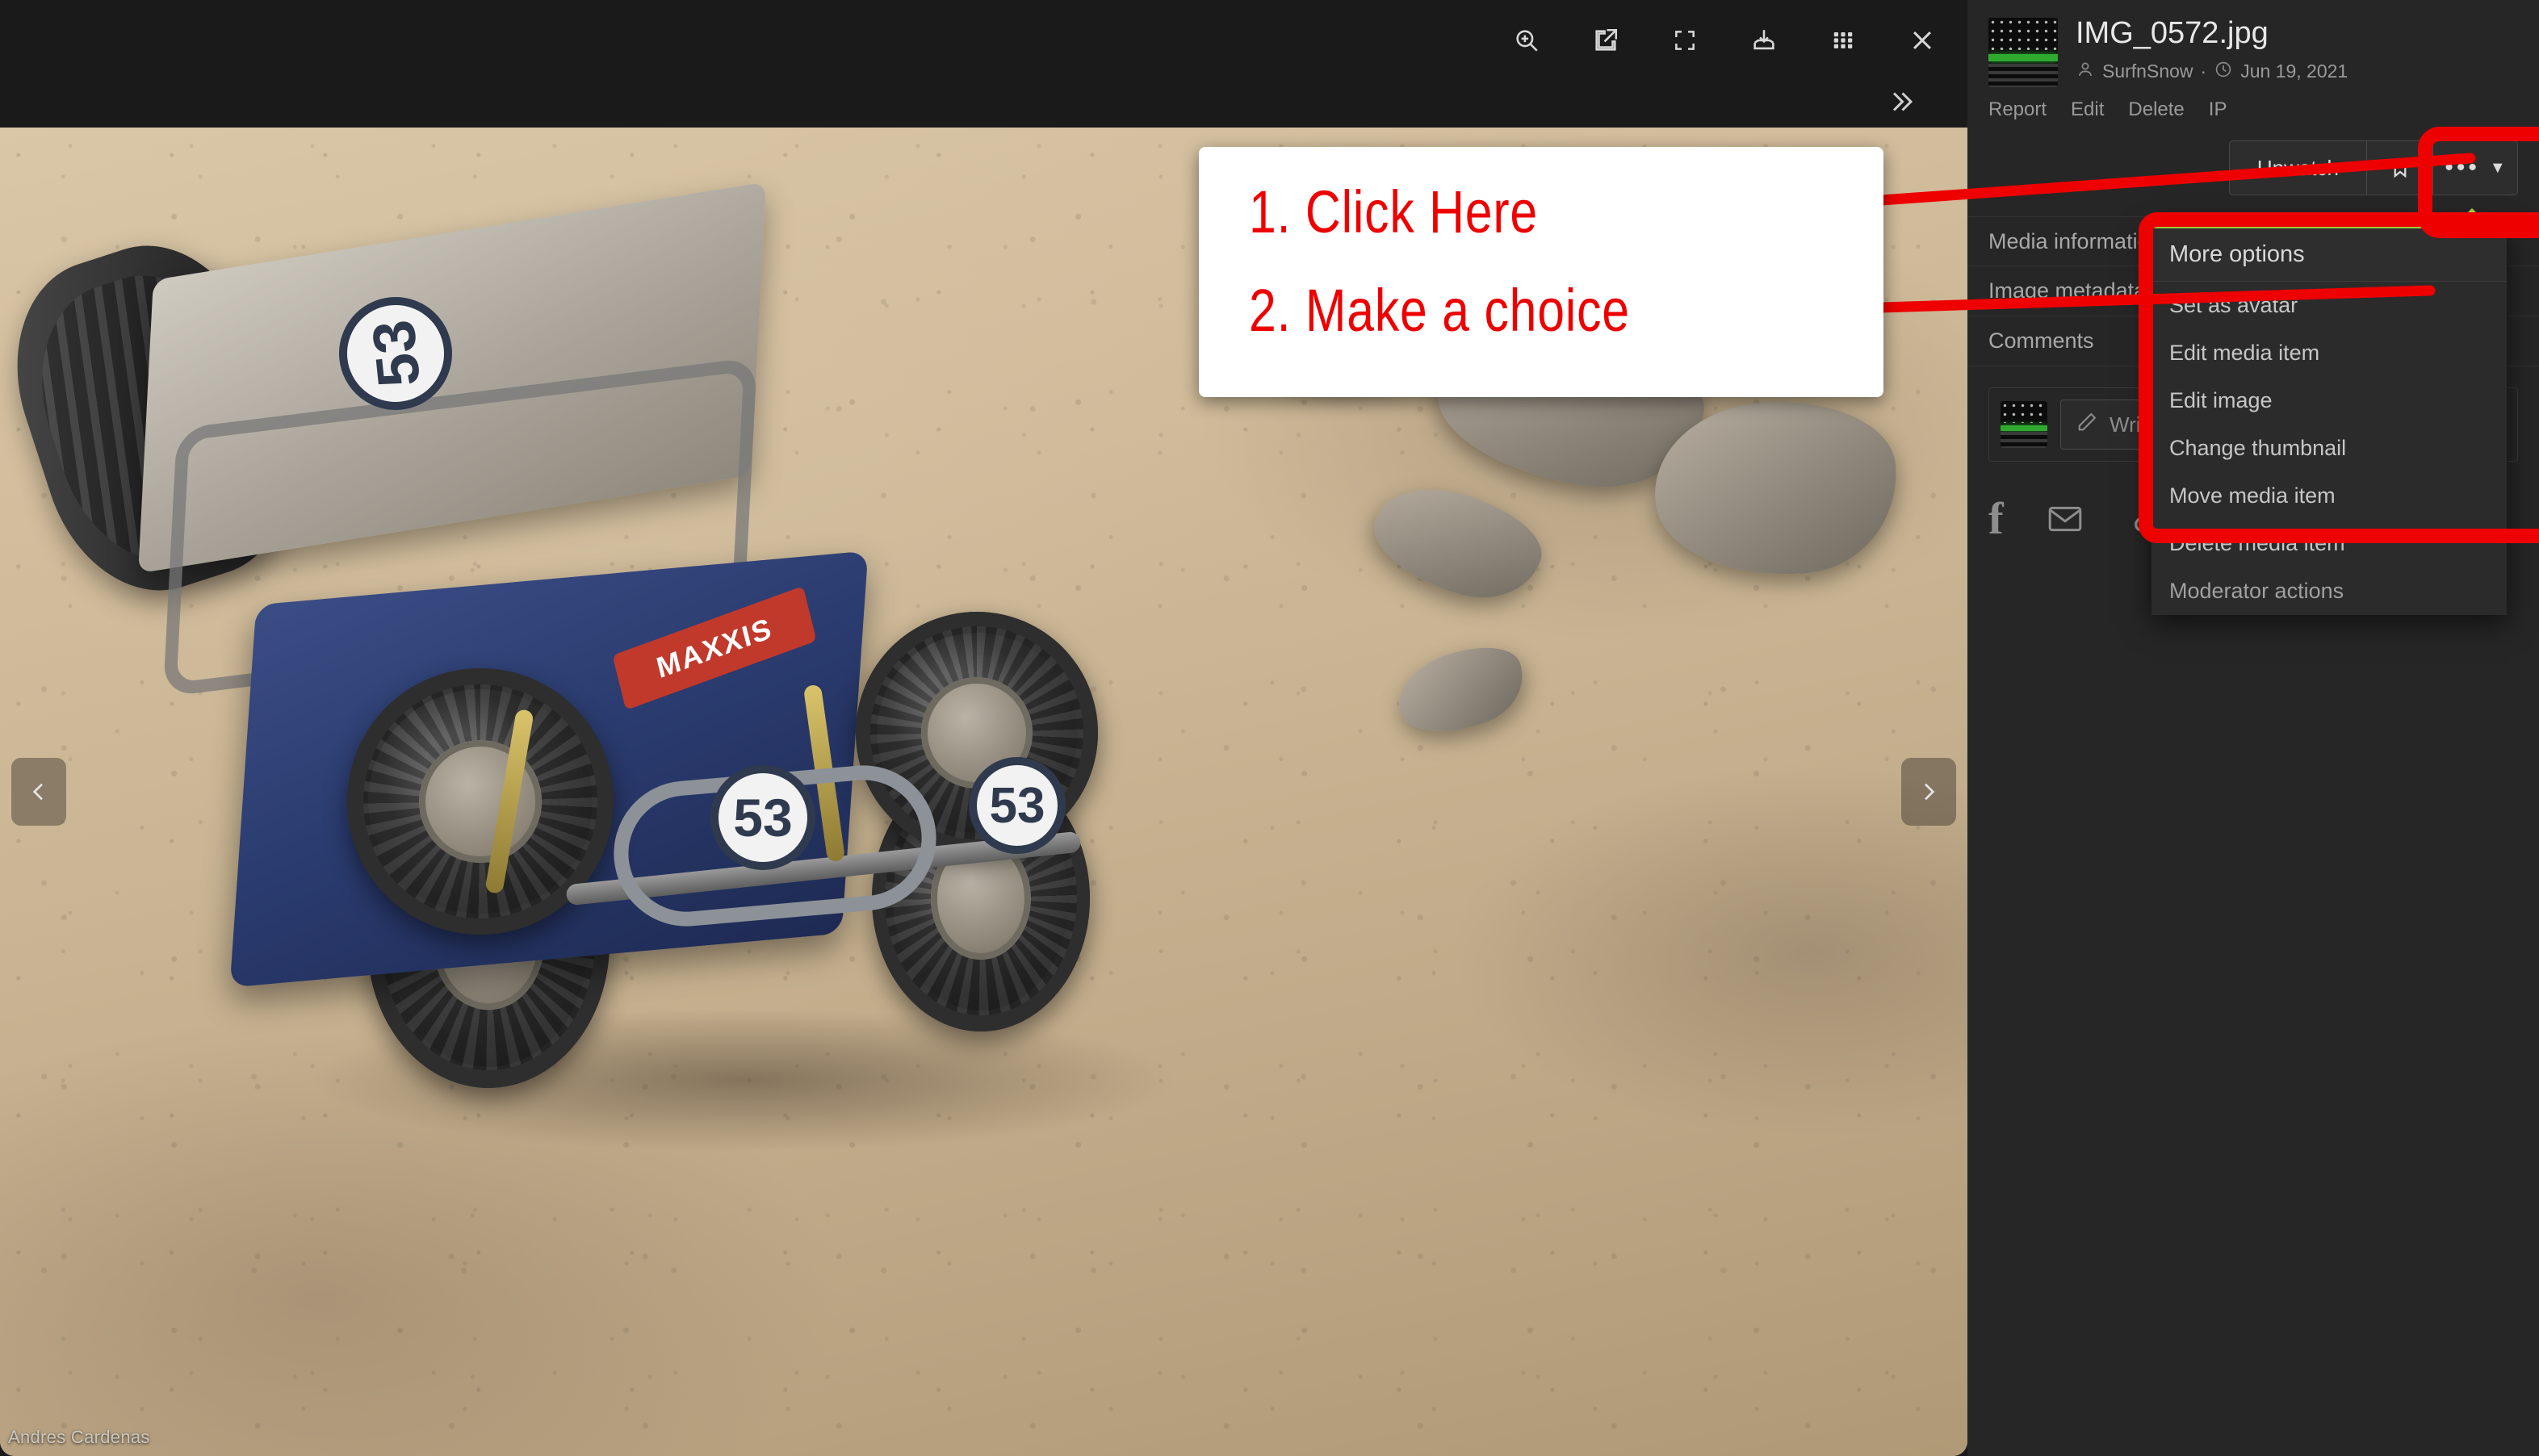 This screenshot has width=2539, height=1456. I want to click on next-media-button, so click(1928, 792).